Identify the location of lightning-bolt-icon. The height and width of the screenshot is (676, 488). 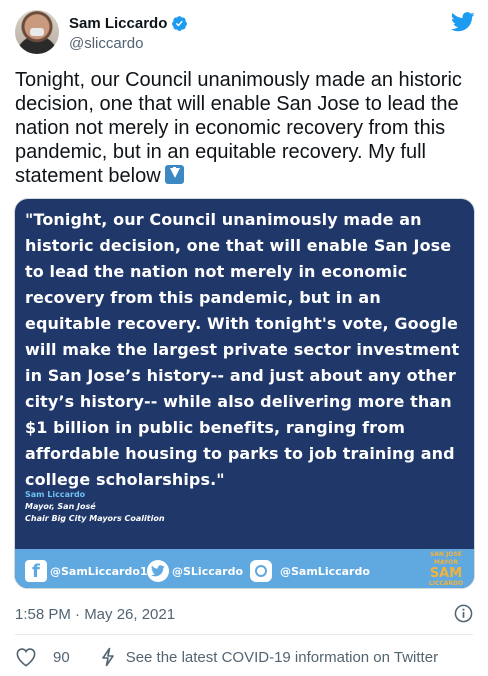
(107, 657).